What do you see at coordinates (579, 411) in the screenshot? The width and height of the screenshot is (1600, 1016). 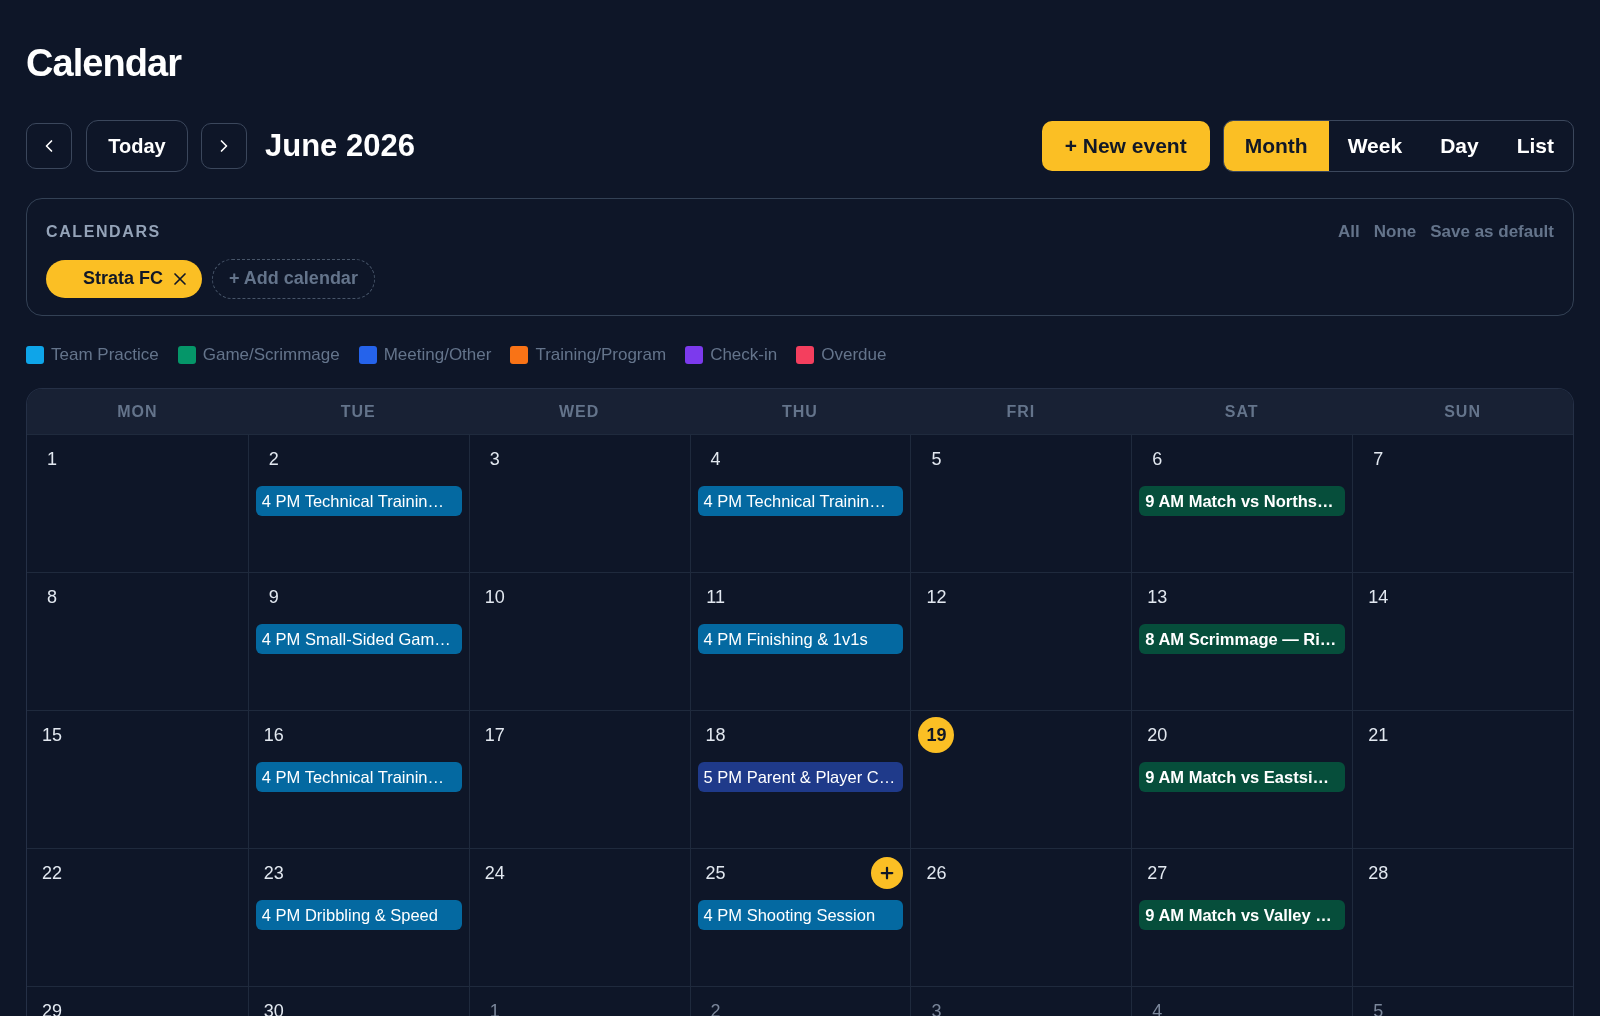 I see `weekday-label: WED` at bounding box center [579, 411].